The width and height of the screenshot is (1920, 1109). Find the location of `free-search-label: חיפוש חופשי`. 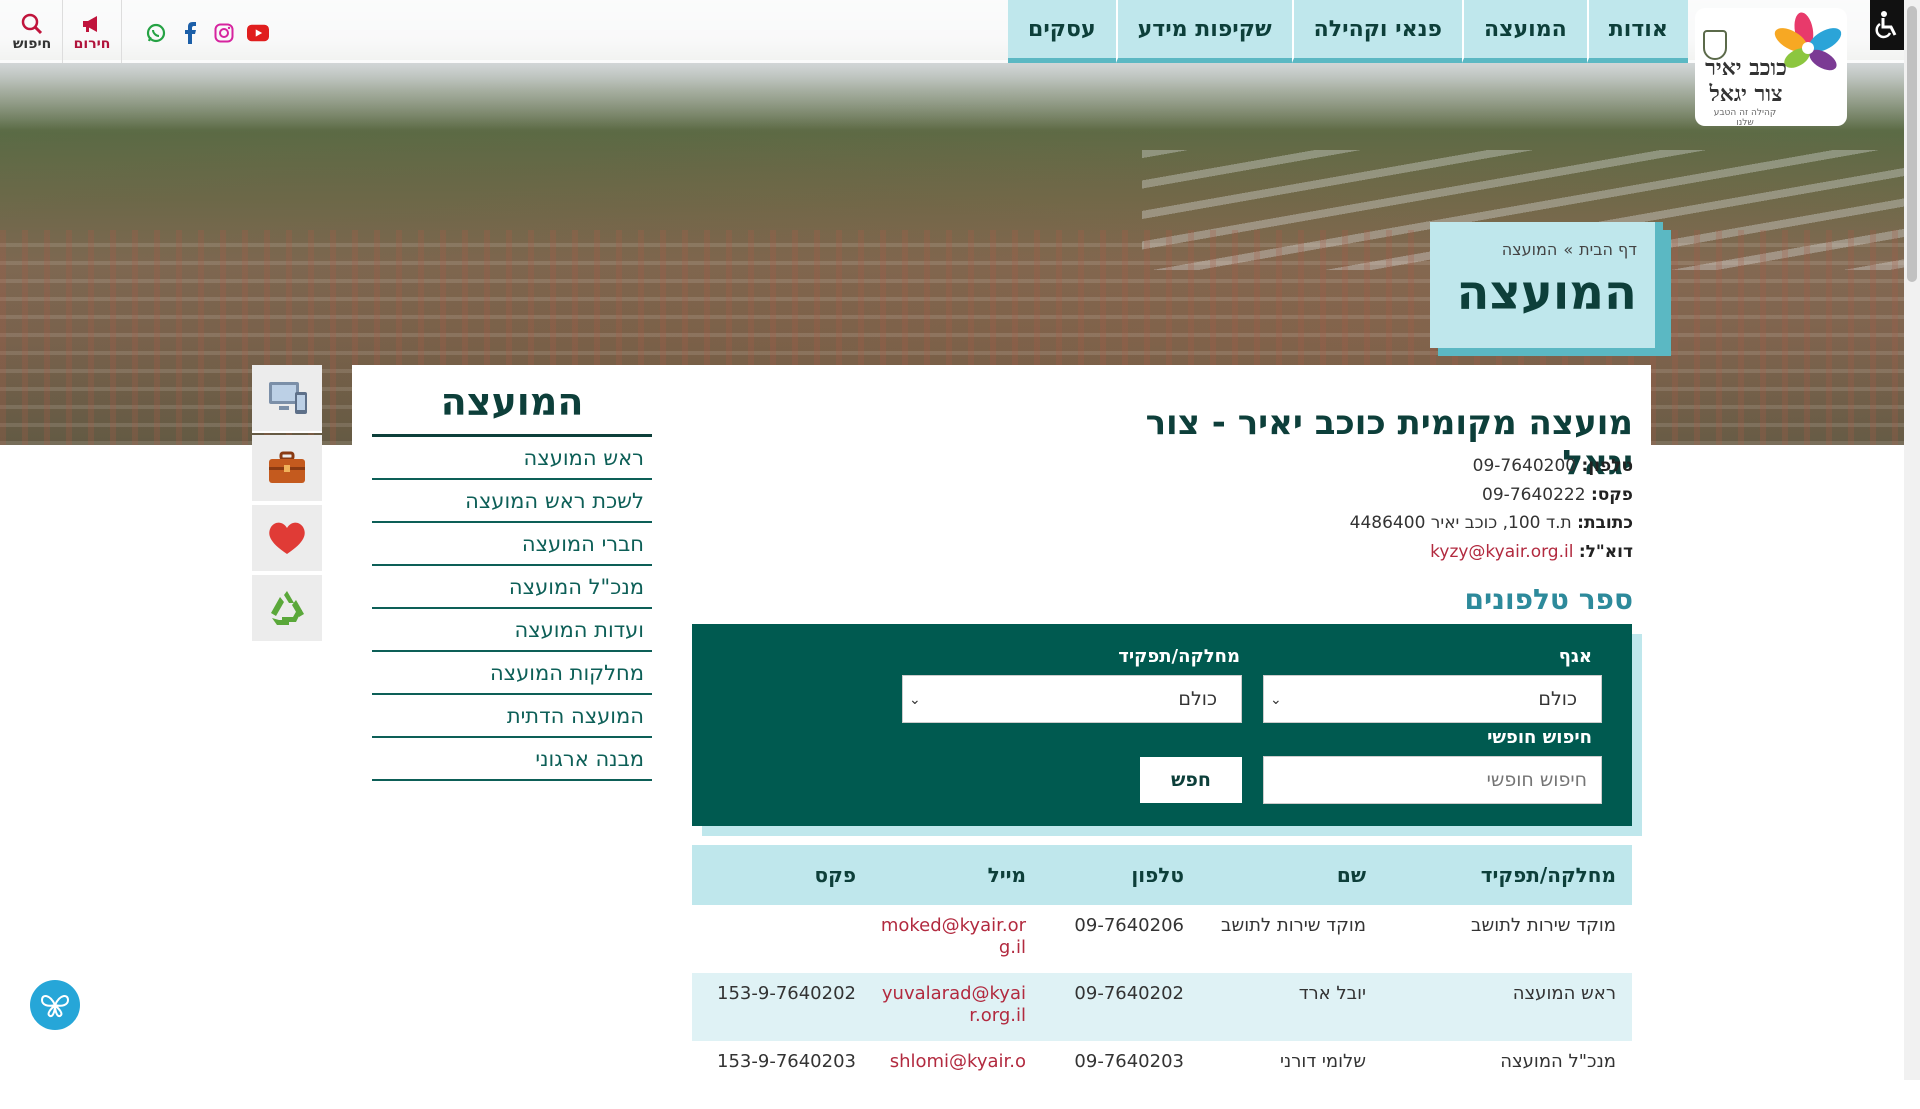

free-search-label: חיפוש חופשי is located at coordinates (1539, 737).